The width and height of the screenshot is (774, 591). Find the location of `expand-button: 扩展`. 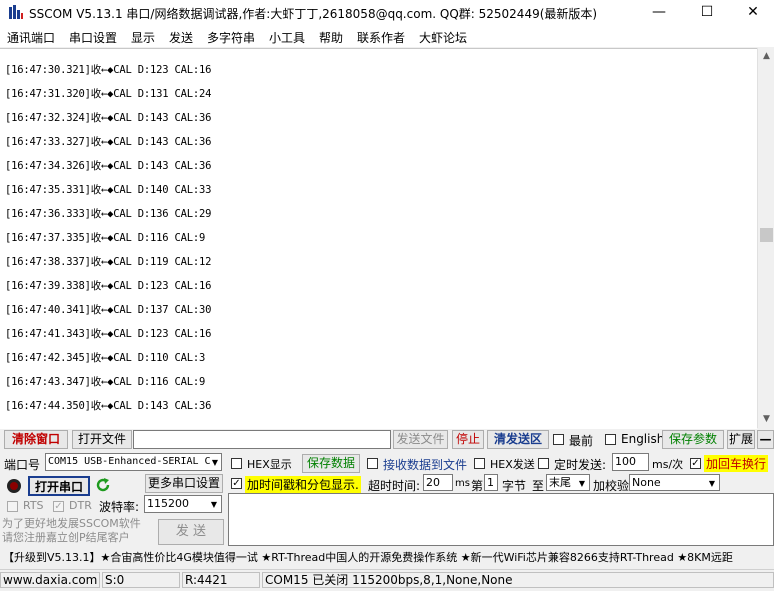

expand-button: 扩展 is located at coordinates (741, 439).